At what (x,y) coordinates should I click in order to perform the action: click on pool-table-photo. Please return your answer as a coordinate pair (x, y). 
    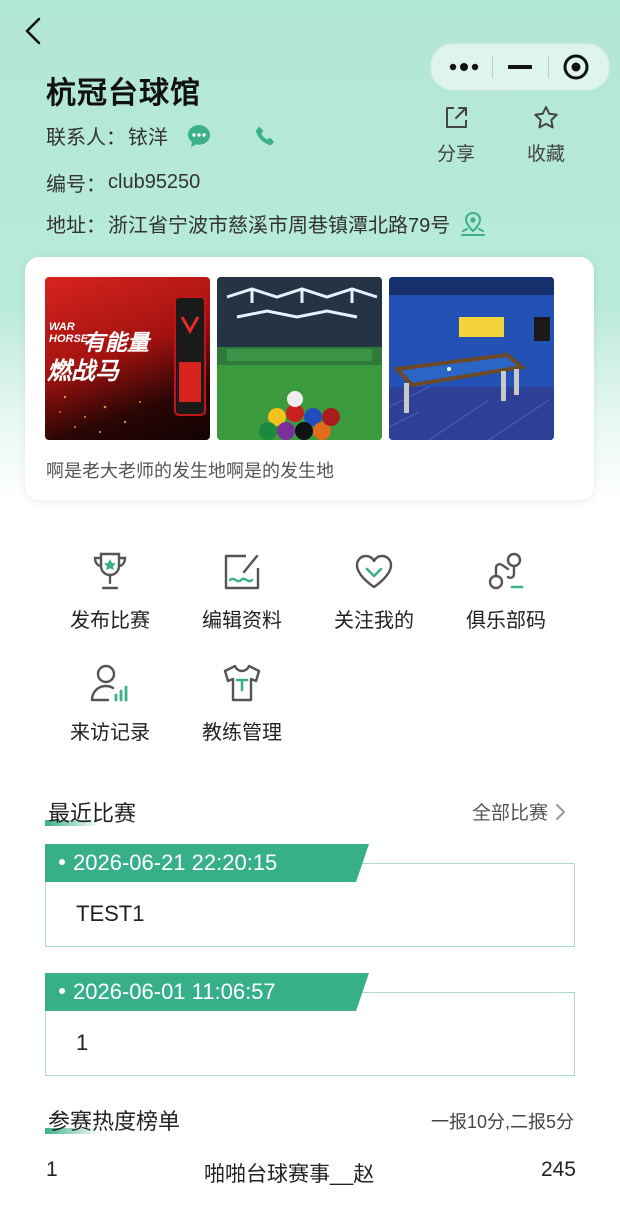
    Looking at the image, I should click on (471, 358).